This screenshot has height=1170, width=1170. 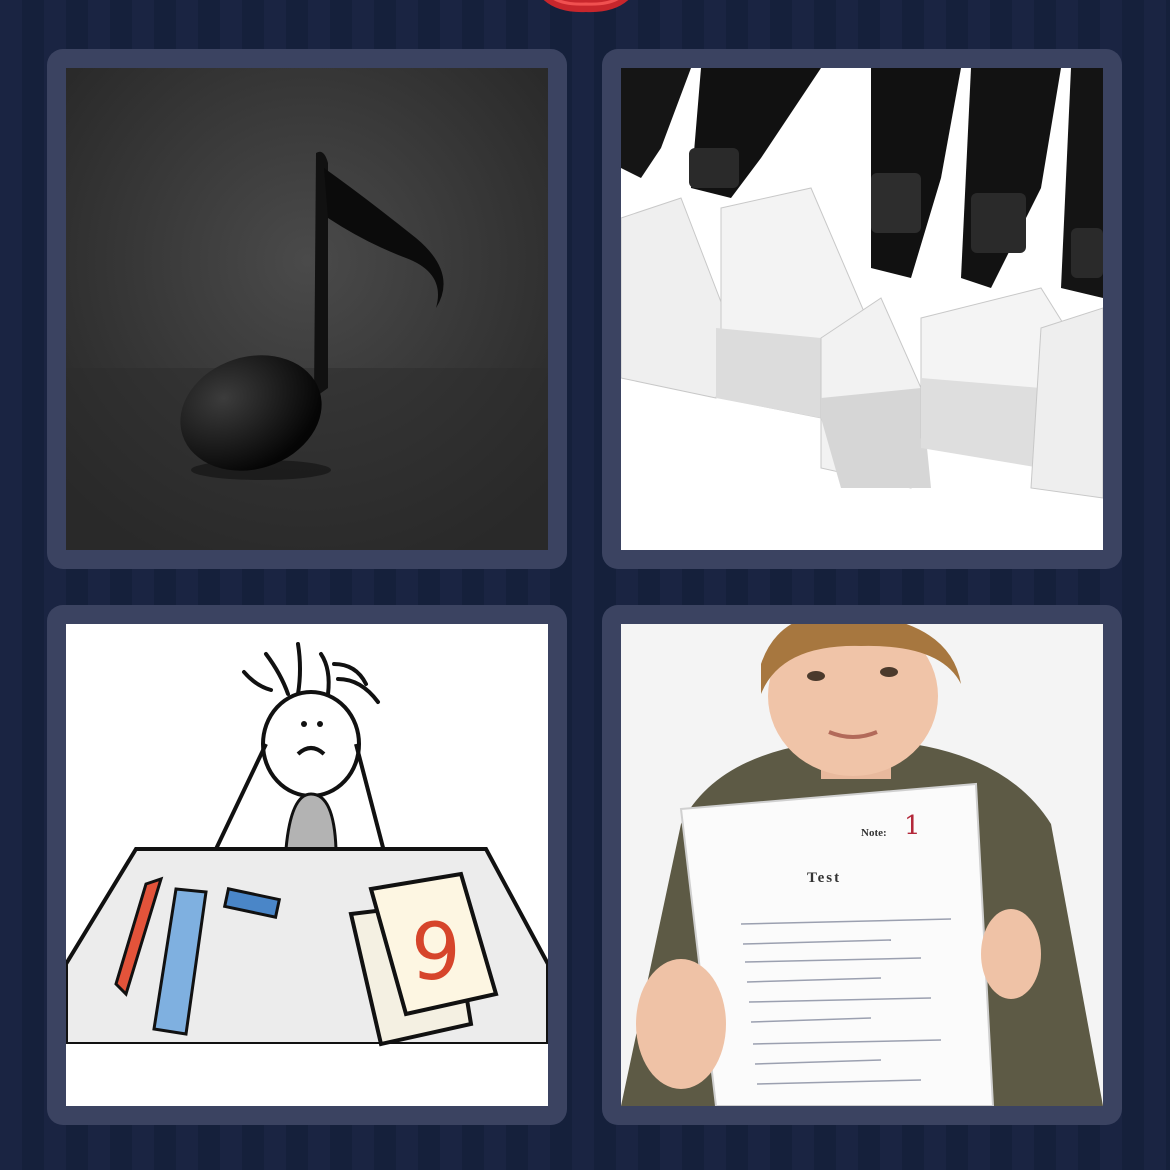 I want to click on note-label: Note:, so click(x=874, y=833).